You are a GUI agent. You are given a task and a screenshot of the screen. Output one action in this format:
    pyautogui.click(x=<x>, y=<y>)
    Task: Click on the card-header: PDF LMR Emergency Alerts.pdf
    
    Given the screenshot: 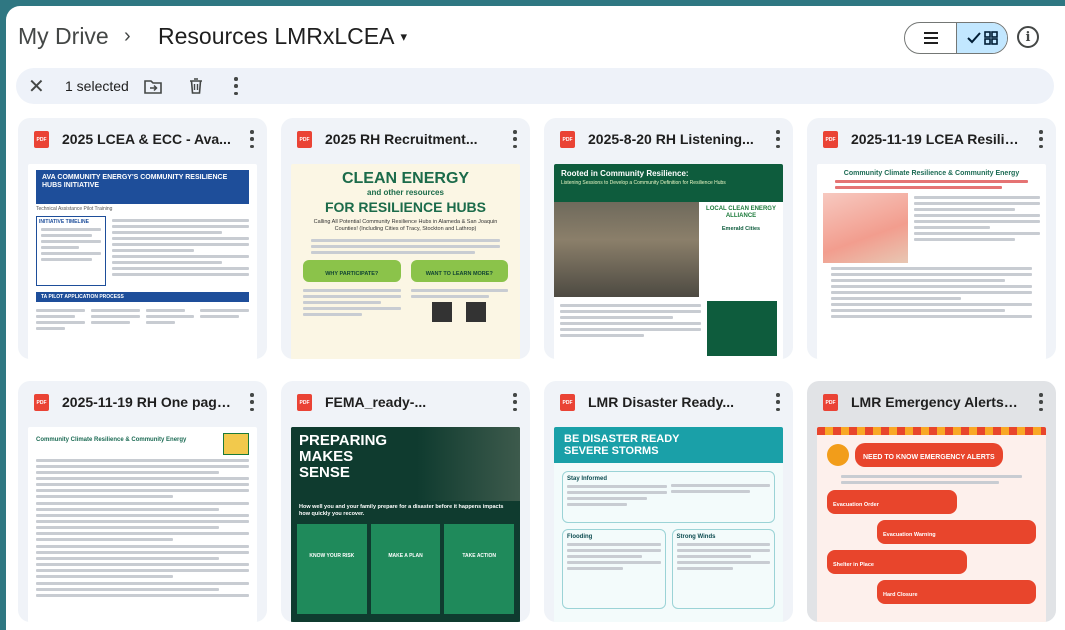 What is the action you would take?
    pyautogui.click(x=931, y=402)
    